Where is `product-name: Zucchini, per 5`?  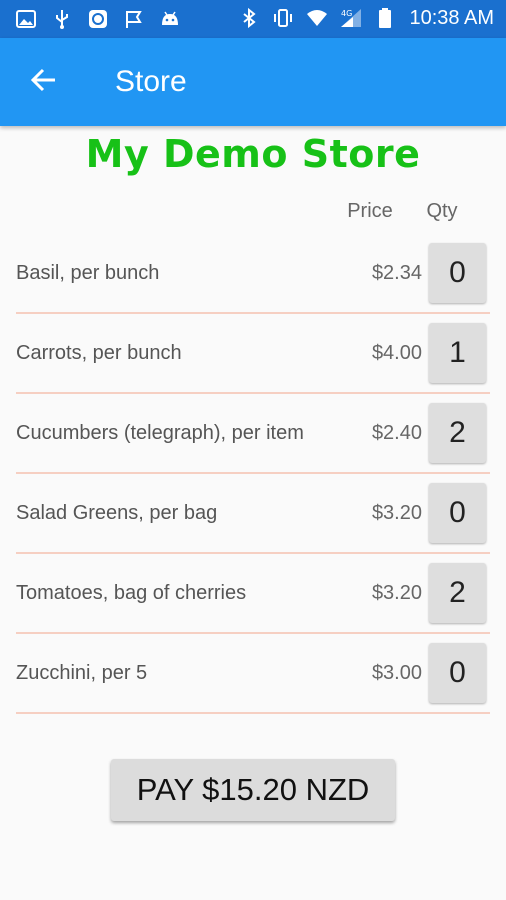 product-name: Zucchini, per 5 is located at coordinates (82, 672).